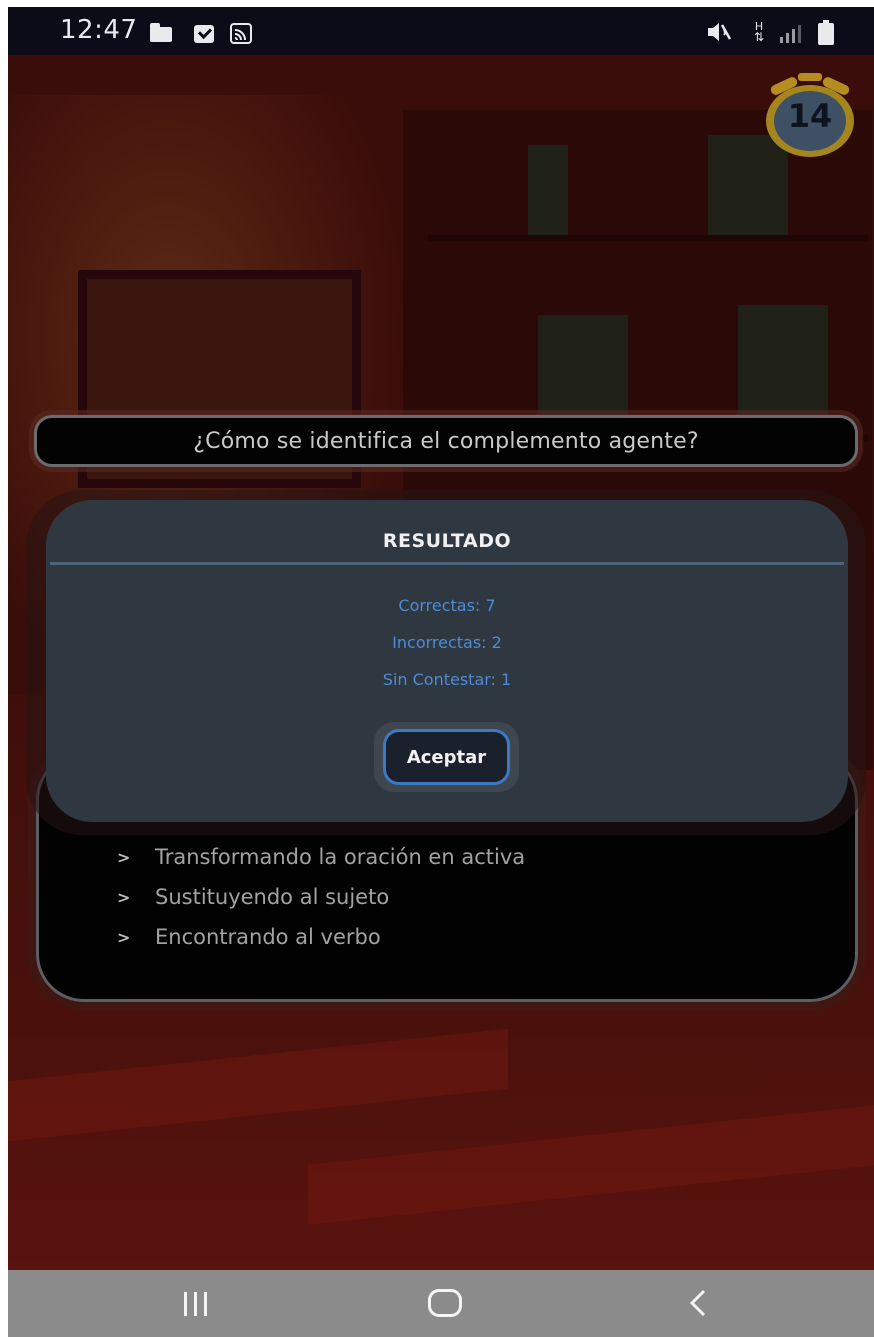  I want to click on answer-label: Encontrando al verbo, so click(268, 937).